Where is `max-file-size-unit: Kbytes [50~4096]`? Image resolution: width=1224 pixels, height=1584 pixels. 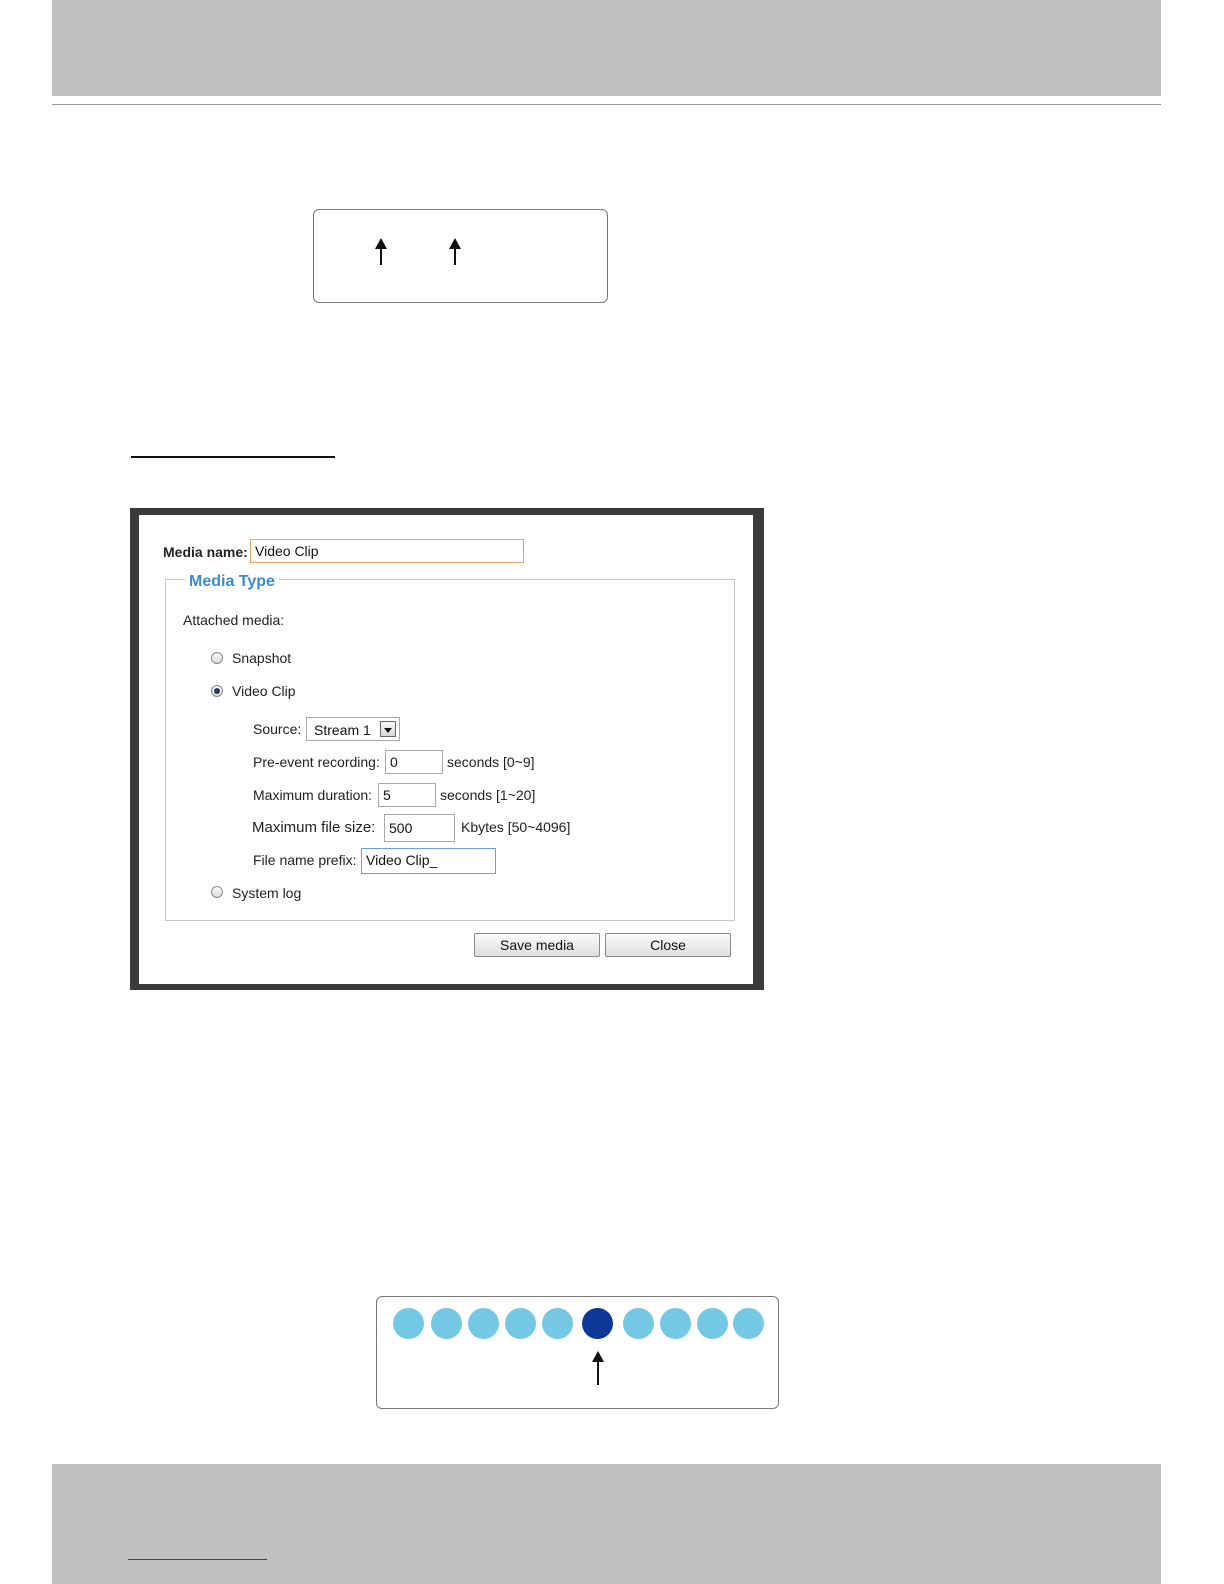 max-file-size-unit: Kbytes [50~4096] is located at coordinates (516, 827).